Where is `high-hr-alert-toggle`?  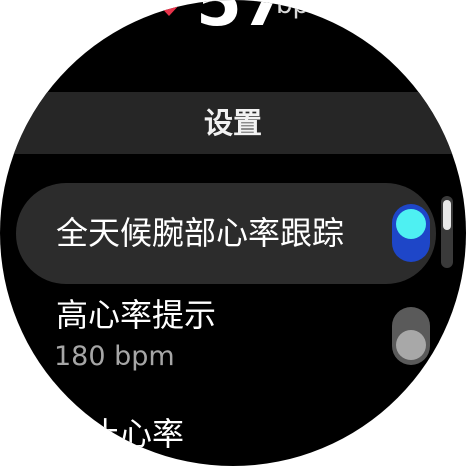 high-hr-alert-toggle is located at coordinates (411, 336).